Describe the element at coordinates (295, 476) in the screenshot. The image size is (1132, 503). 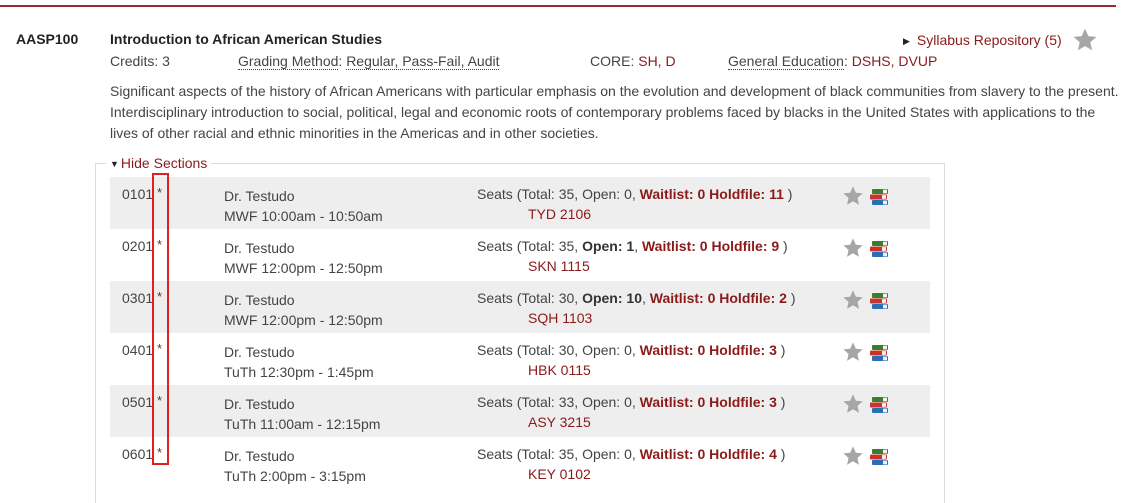
I see `section-schedule: TuTh 2:00pm - 3:15pm` at that location.